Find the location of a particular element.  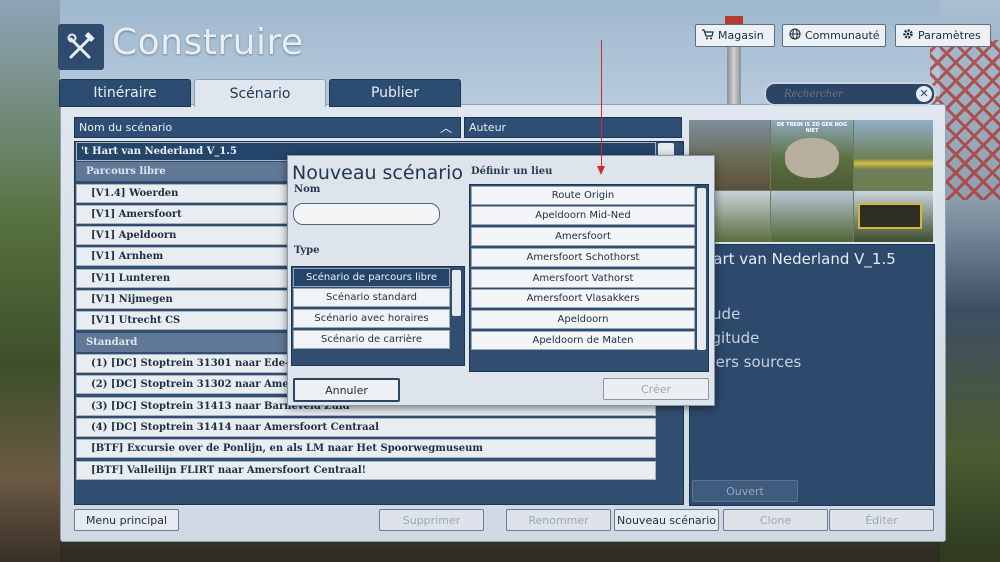

name-label: Nom is located at coordinates (307, 189).